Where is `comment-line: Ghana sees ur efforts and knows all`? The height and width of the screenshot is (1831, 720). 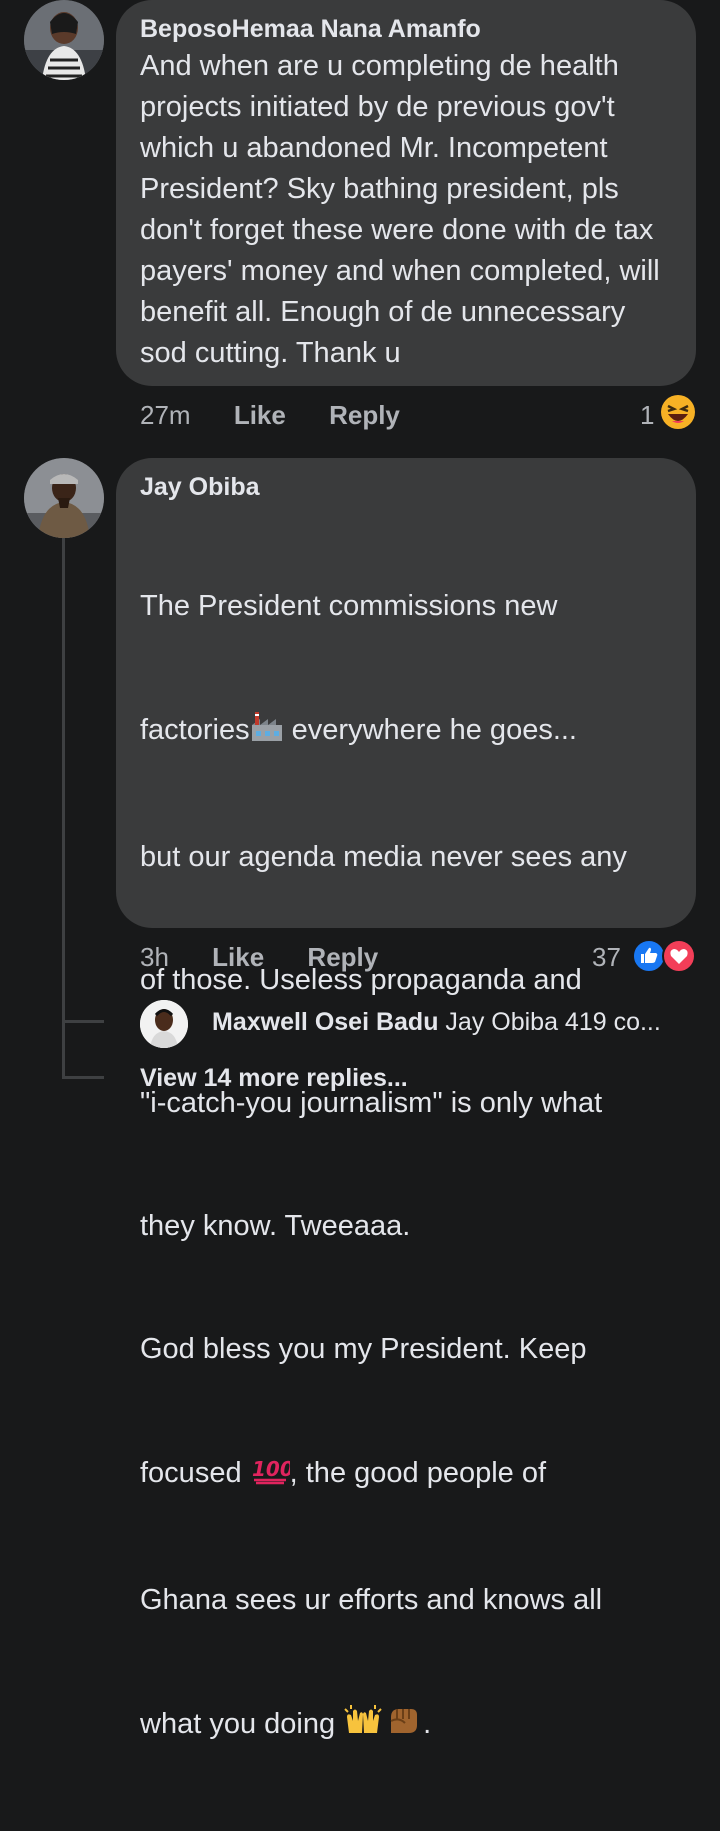
comment-line: Ghana sees ur efforts and knows all is located at coordinates (371, 1600).